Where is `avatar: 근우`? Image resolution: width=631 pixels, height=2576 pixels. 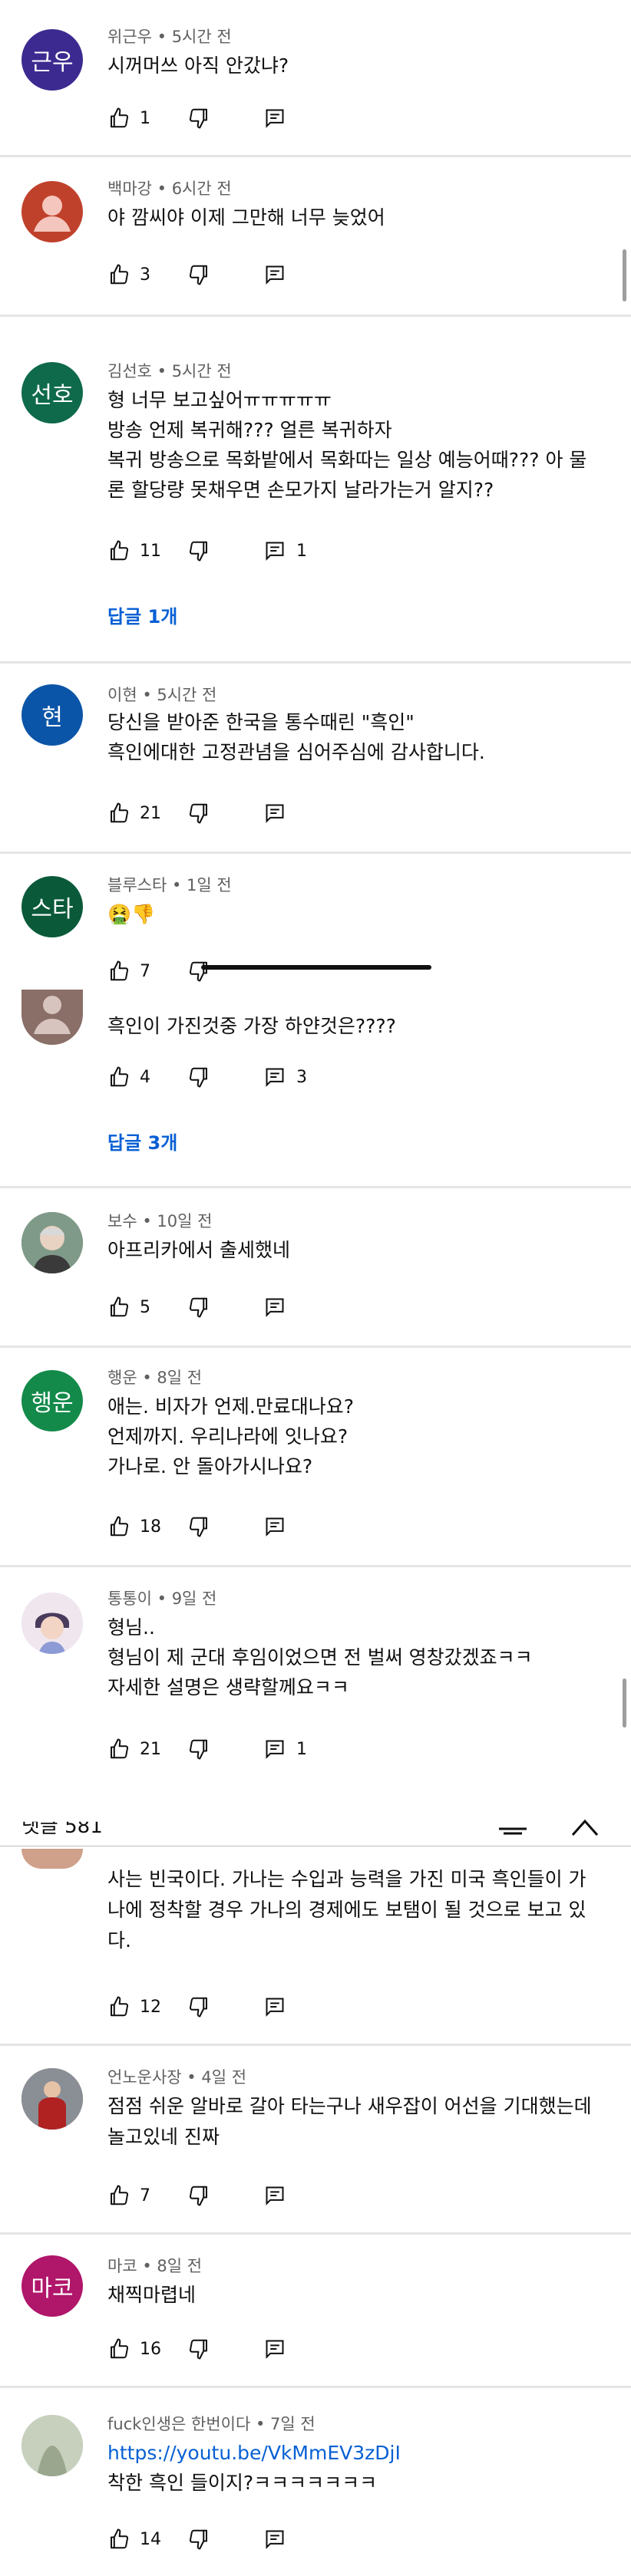 avatar: 근우 is located at coordinates (52, 60).